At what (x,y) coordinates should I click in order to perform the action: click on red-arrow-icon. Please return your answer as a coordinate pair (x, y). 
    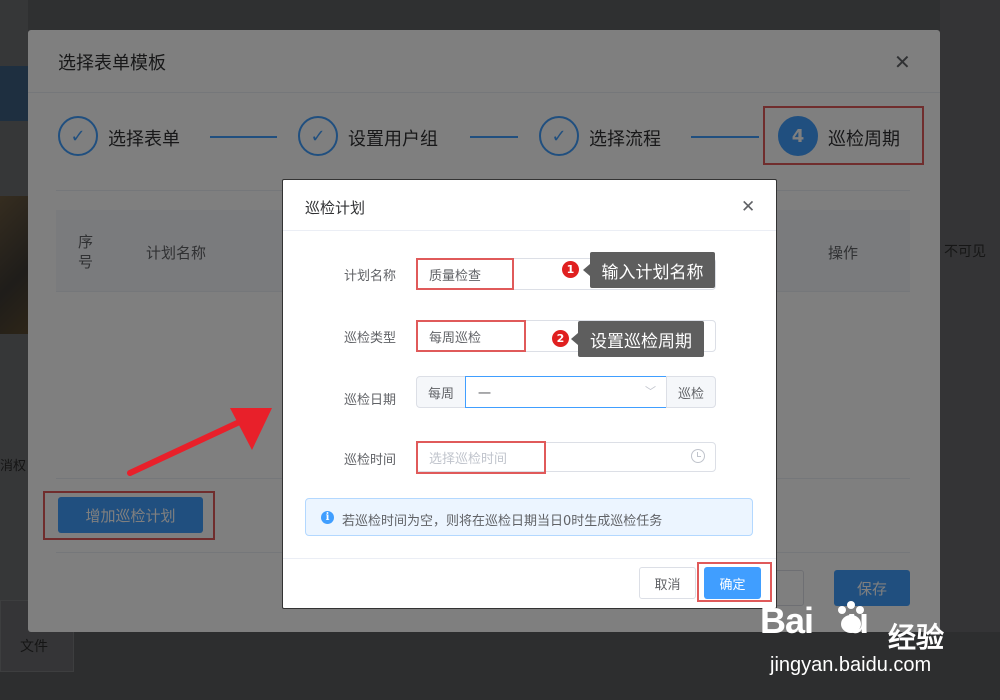
    Looking at the image, I should click on (199, 442).